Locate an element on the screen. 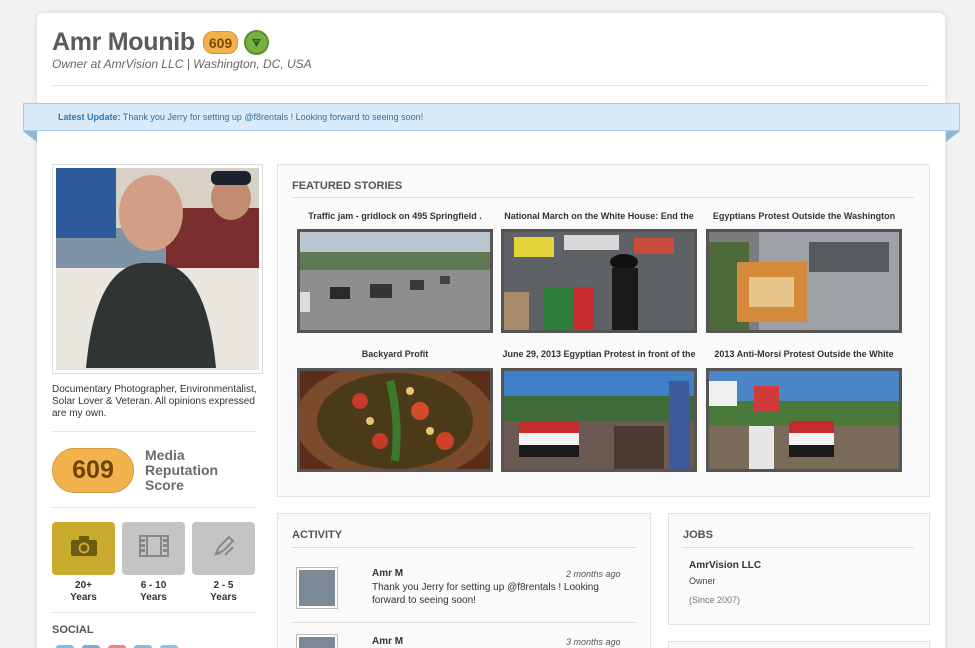 This screenshot has width=975, height=648. story-thumbnail-embassy is located at coordinates (804, 281).